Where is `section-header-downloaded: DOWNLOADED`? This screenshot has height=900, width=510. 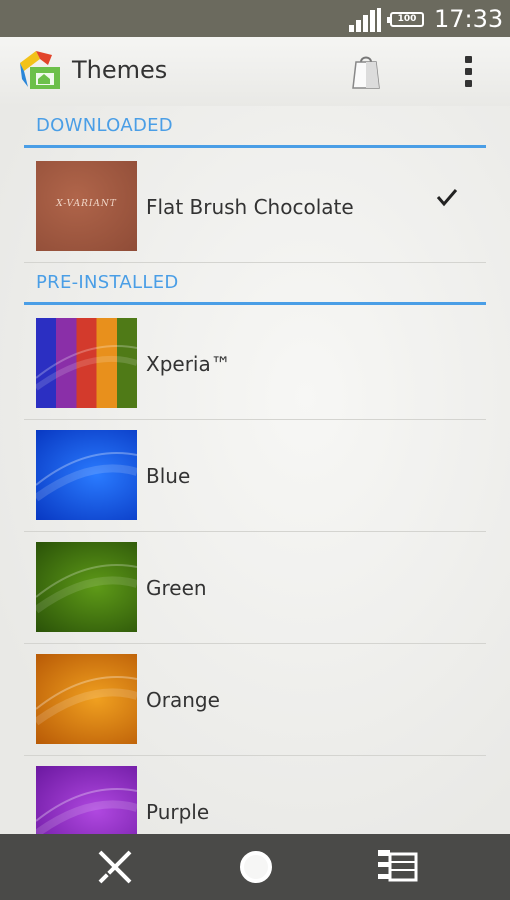
section-header-downloaded: DOWNLOADED is located at coordinates (255, 127).